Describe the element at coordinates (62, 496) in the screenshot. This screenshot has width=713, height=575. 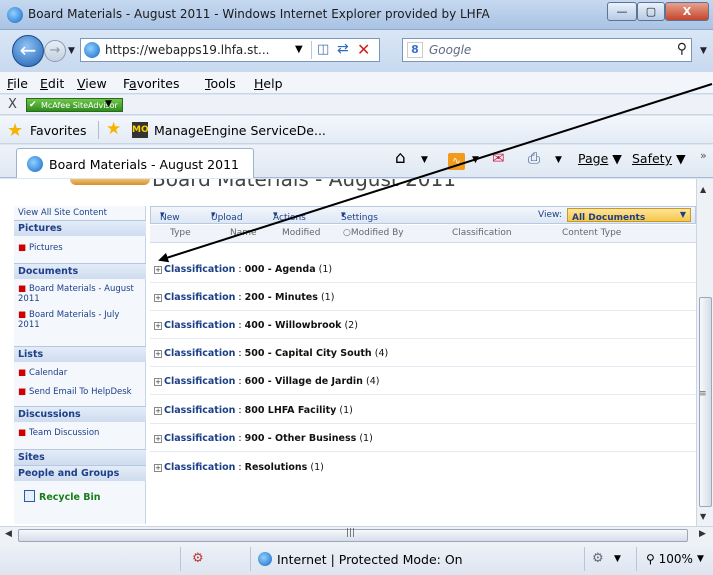
I see `recycle-bin-link: Recycle Bin` at that location.